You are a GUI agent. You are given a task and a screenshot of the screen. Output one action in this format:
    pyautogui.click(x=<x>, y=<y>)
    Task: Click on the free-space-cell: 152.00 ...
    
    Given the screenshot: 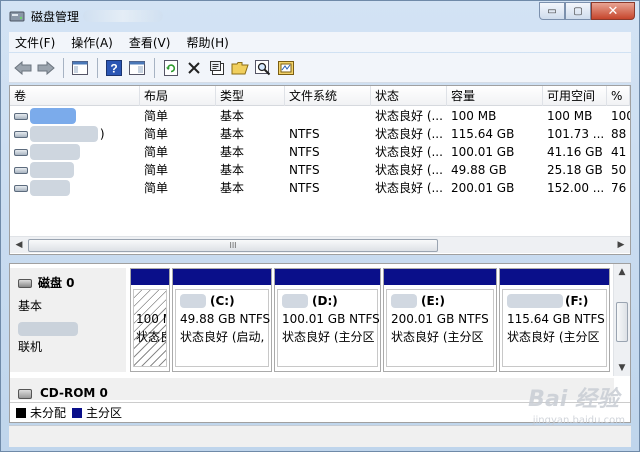 What is the action you would take?
    pyautogui.click(x=576, y=188)
    